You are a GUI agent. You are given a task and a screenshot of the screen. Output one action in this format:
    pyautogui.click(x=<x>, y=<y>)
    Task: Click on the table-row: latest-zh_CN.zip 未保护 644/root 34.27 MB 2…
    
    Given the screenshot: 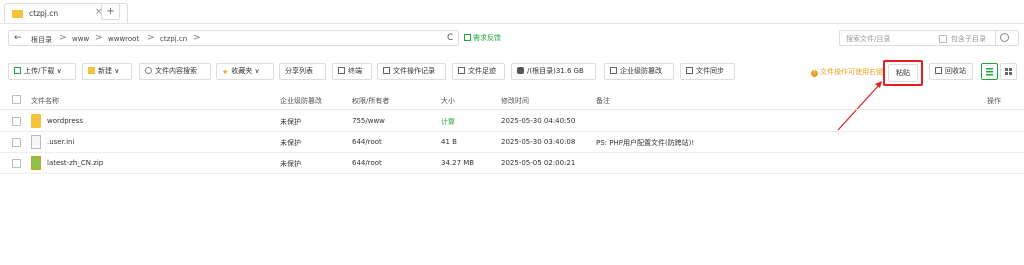 What is the action you would take?
    pyautogui.click(x=512, y=163)
    